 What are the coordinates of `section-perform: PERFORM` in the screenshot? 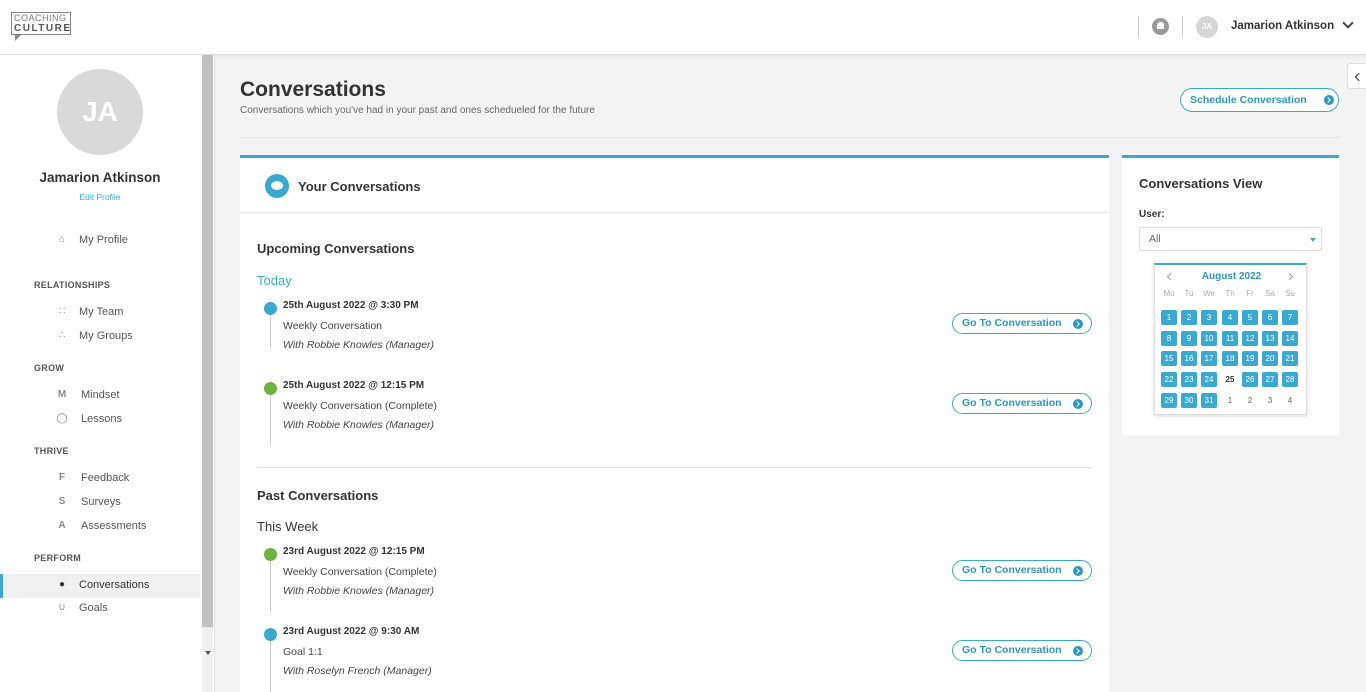 It's located at (58, 558).